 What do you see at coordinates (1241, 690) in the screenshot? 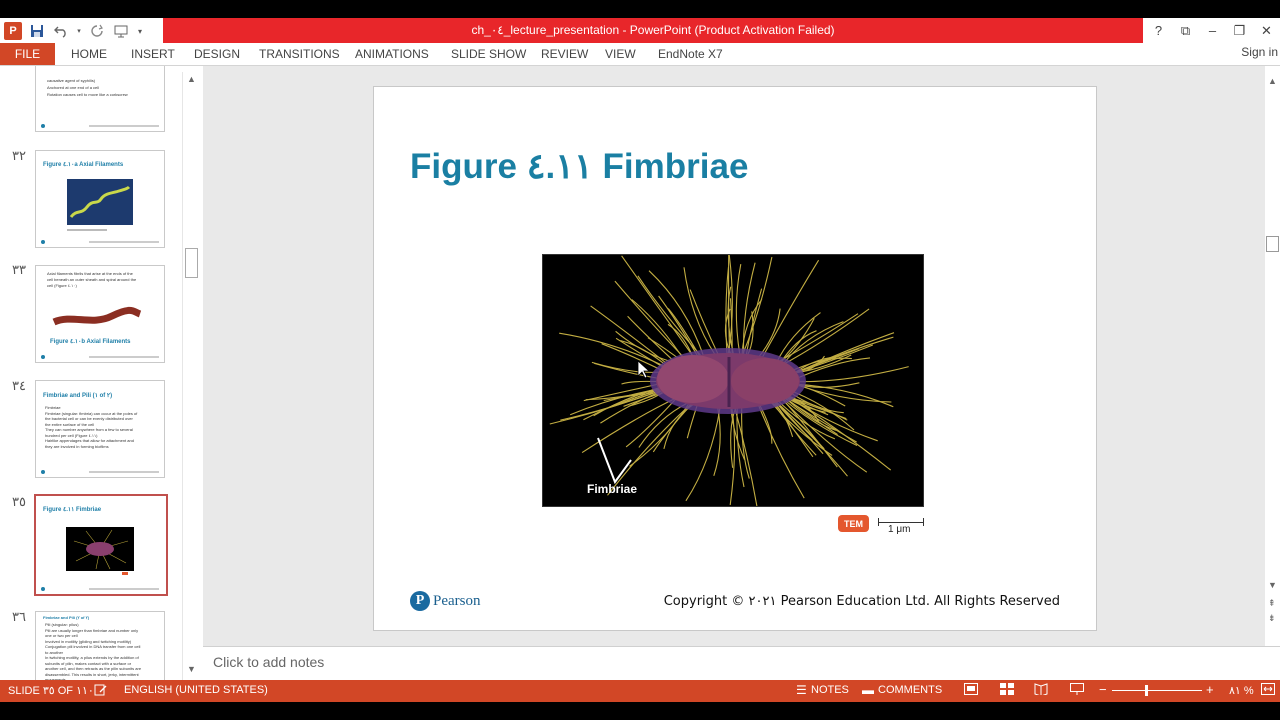
I see `zoom-level: ٨١ %` at bounding box center [1241, 690].